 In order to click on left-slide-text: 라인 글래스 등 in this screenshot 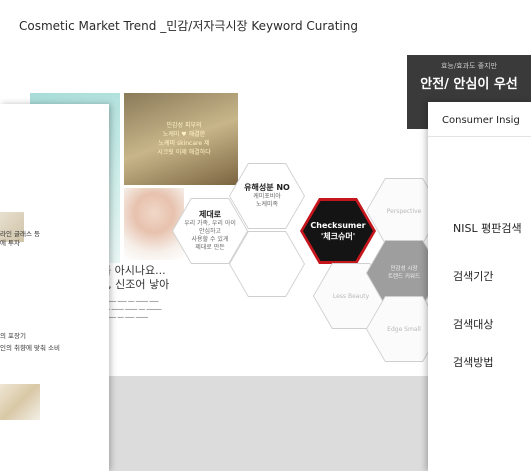, I will do `click(20, 234)`.